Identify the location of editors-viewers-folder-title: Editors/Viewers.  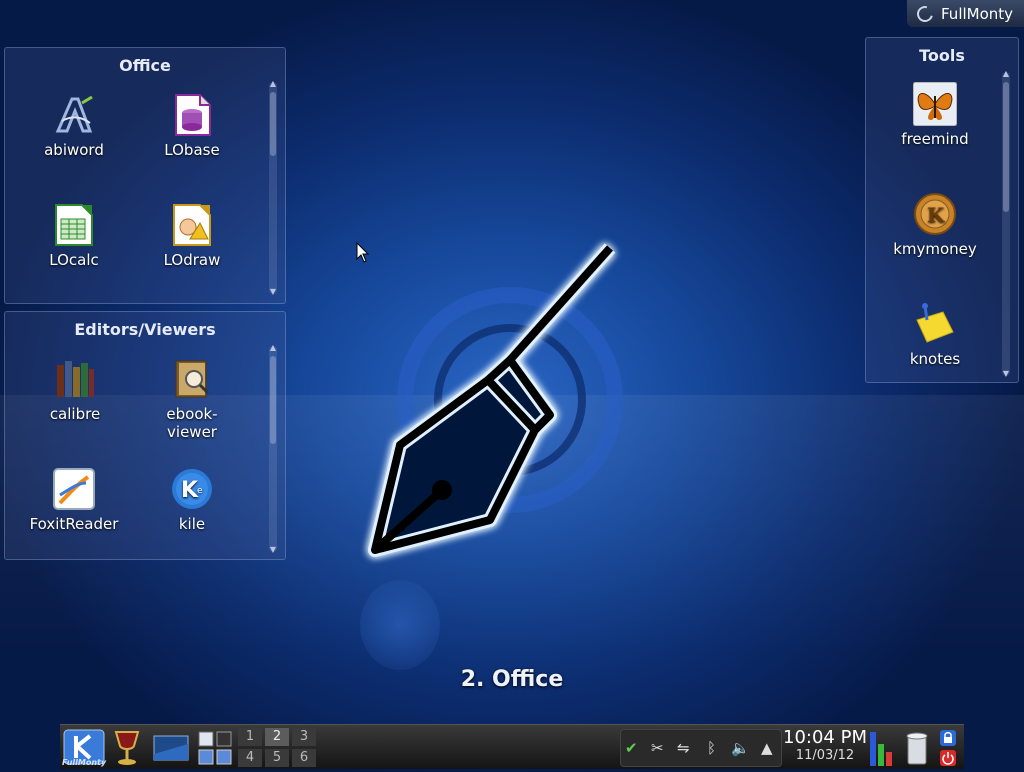
(145, 329).